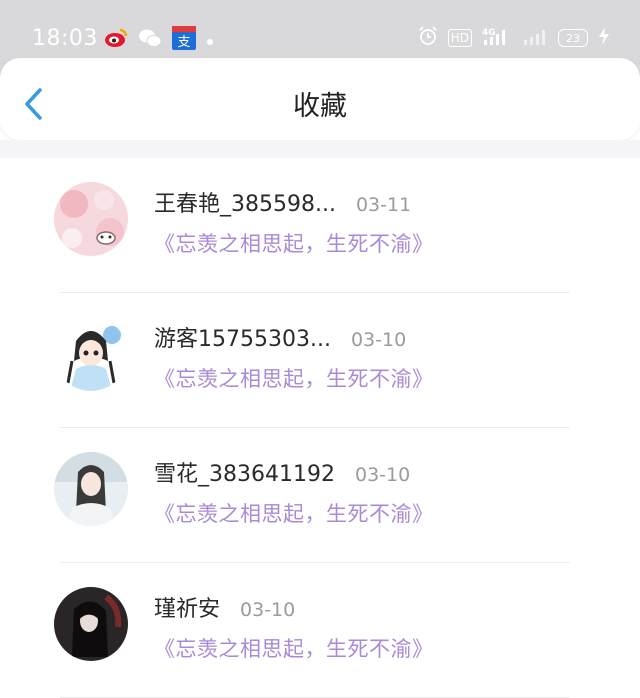  I want to click on user-name: 雪花_383641192, so click(244, 474).